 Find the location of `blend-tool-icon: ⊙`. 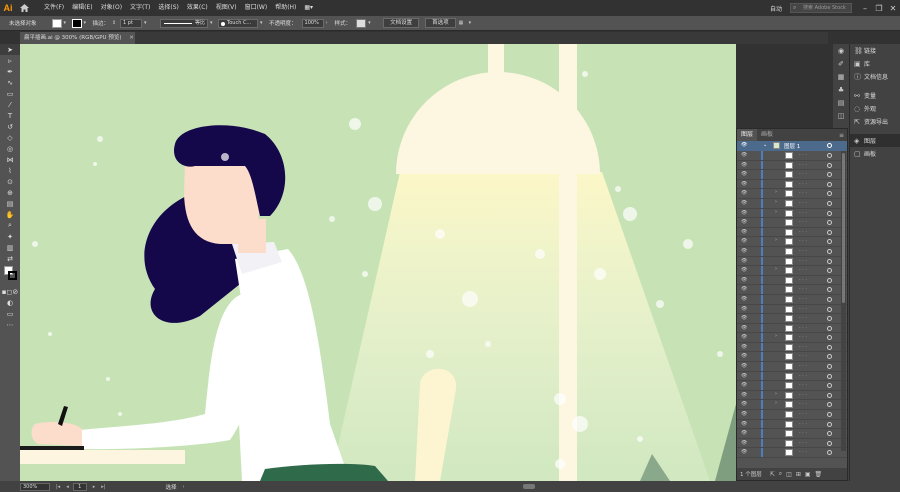

blend-tool-icon: ⊙ is located at coordinates (10, 181).